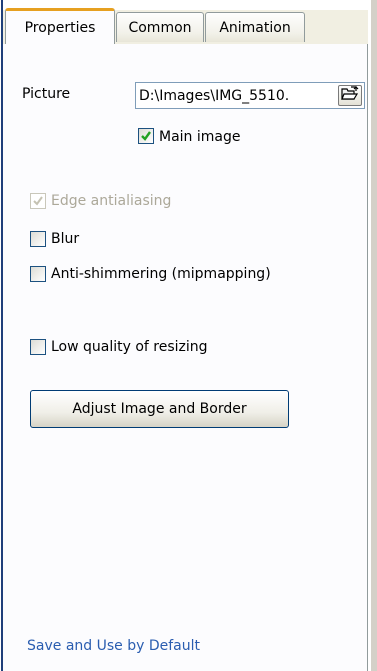  I want to click on tab-common: Common, so click(160, 27).